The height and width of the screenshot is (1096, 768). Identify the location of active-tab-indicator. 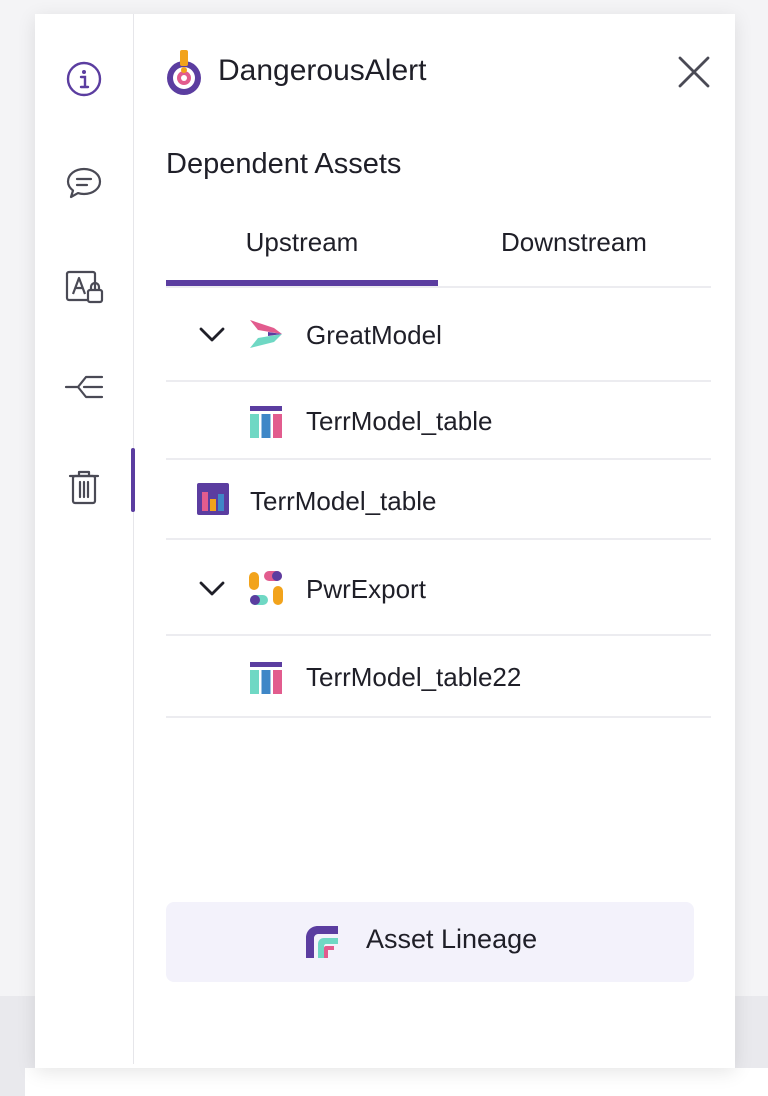
(302, 283).